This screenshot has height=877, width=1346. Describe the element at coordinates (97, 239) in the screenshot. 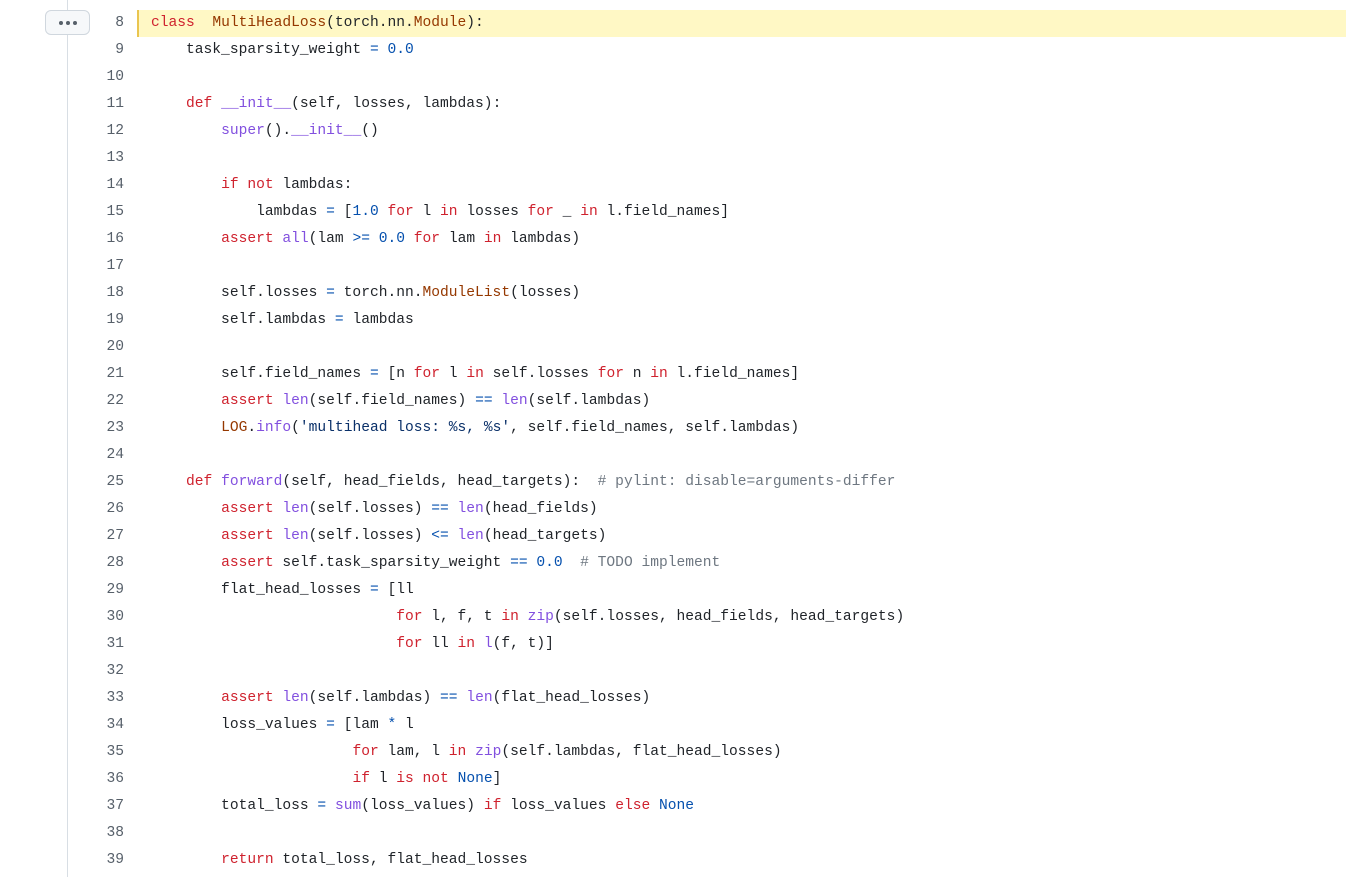

I see `line-number: 16` at that location.